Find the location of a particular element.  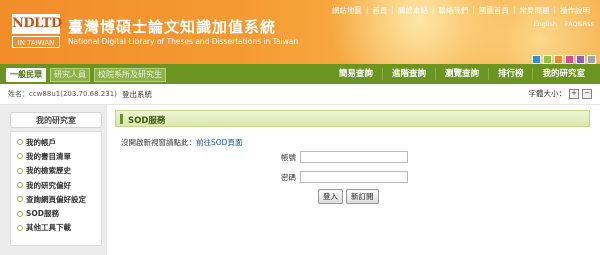

password-label: 密碼 is located at coordinates (288, 177).